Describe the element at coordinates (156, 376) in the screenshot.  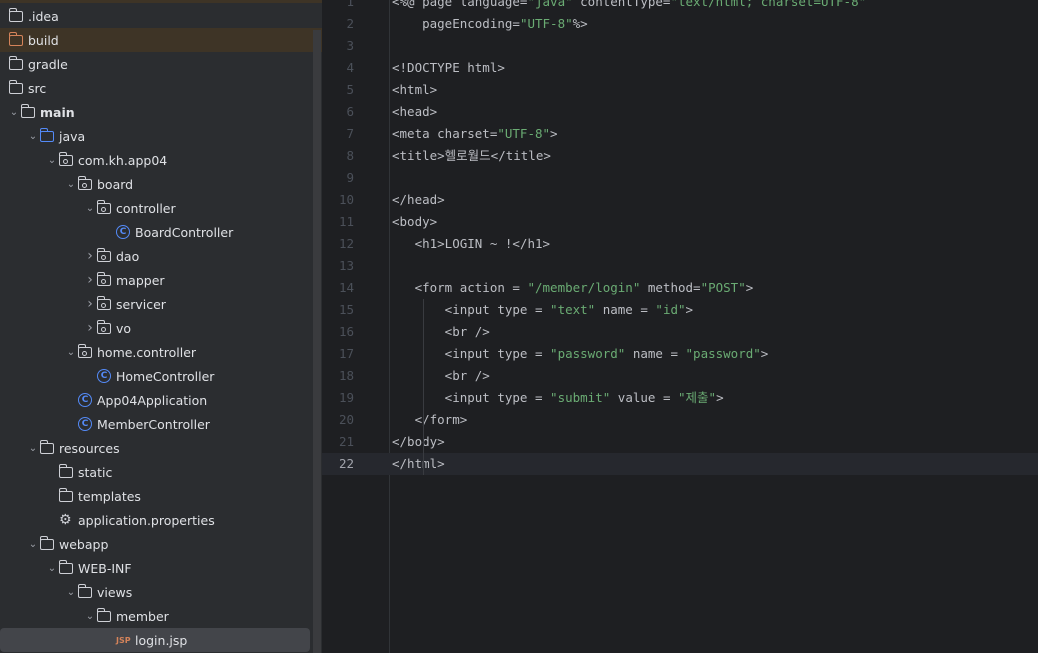
I see `tree-item: C HomeController` at that location.